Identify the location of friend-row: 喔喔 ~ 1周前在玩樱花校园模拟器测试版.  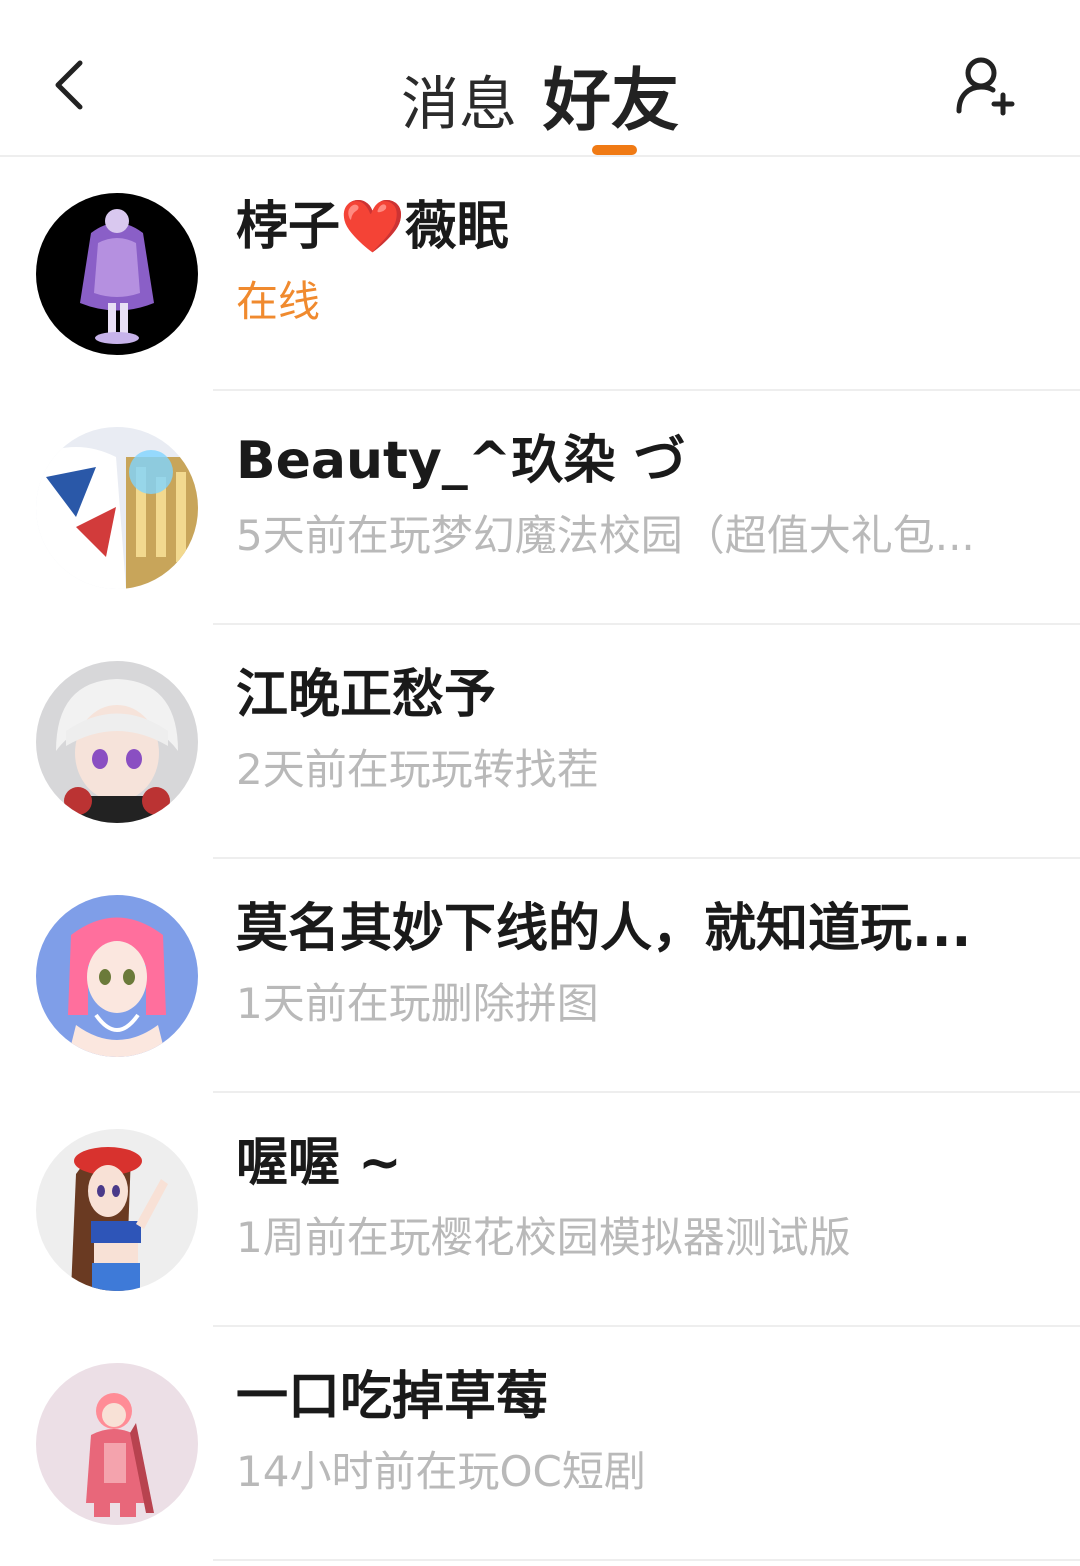
(540, 1210).